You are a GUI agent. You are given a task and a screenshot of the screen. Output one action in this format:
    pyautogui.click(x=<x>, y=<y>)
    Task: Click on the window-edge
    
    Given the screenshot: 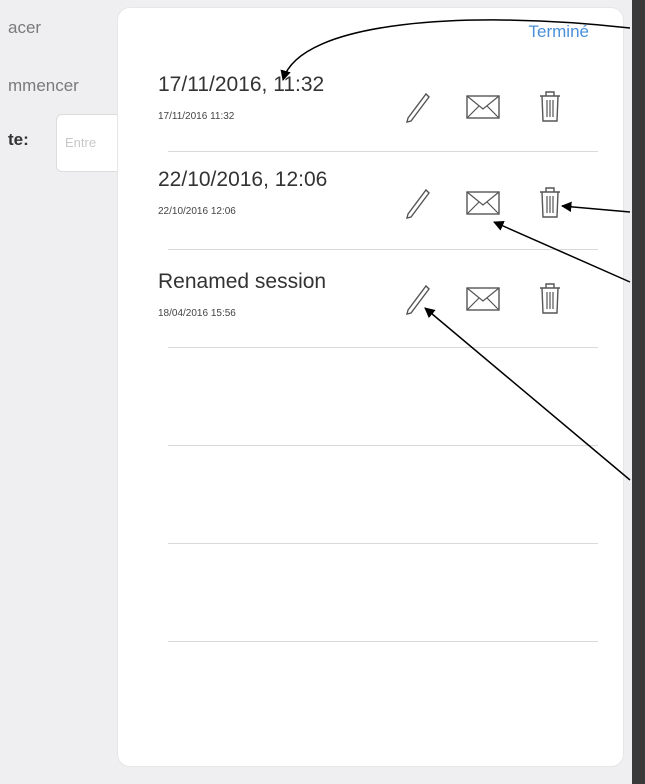 What is the action you would take?
    pyautogui.click(x=638, y=392)
    